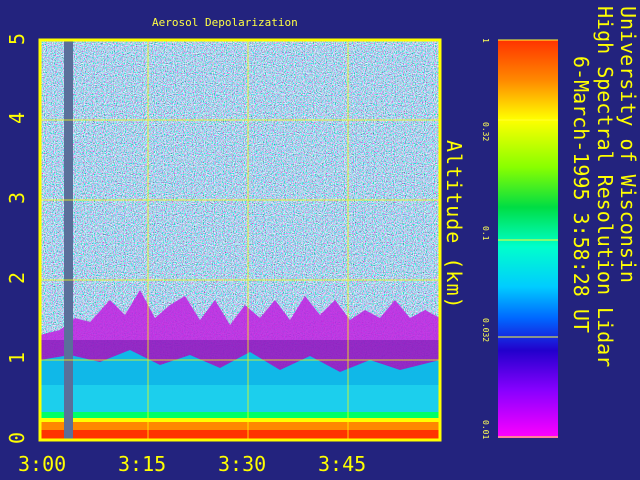  What do you see at coordinates (17, 198) in the screenshot?
I see `y-tick-label: 3` at bounding box center [17, 198].